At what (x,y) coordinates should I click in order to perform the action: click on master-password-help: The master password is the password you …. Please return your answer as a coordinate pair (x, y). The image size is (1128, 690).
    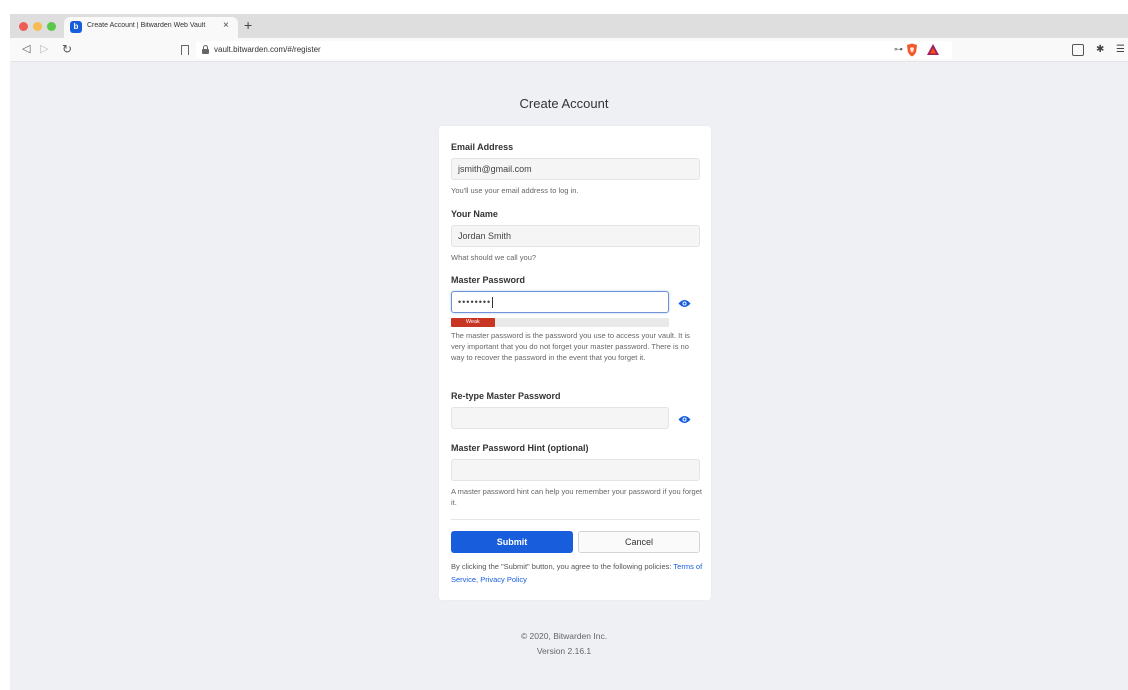
    Looking at the image, I should click on (570, 346).